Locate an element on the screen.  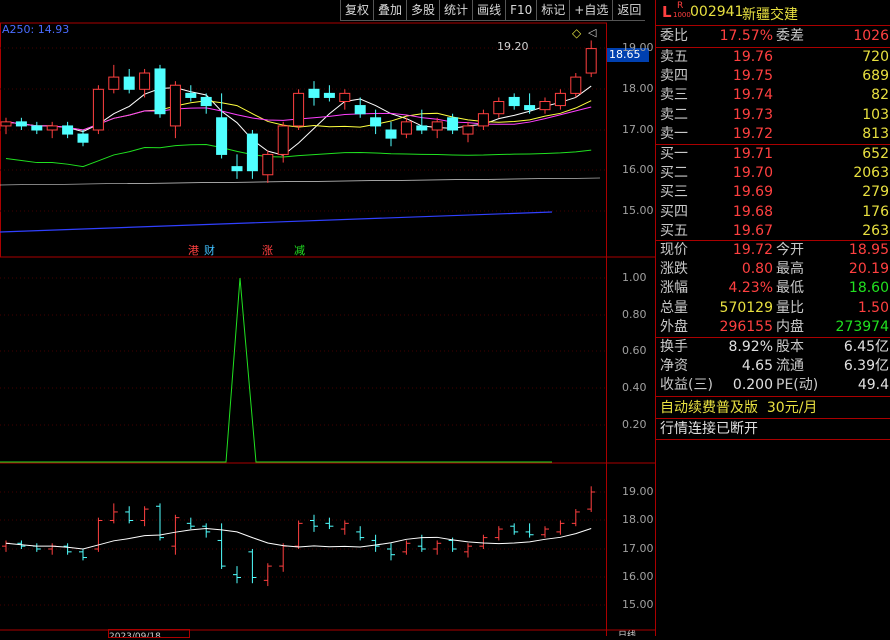
event-tag: 减 is located at coordinates (299, 250).